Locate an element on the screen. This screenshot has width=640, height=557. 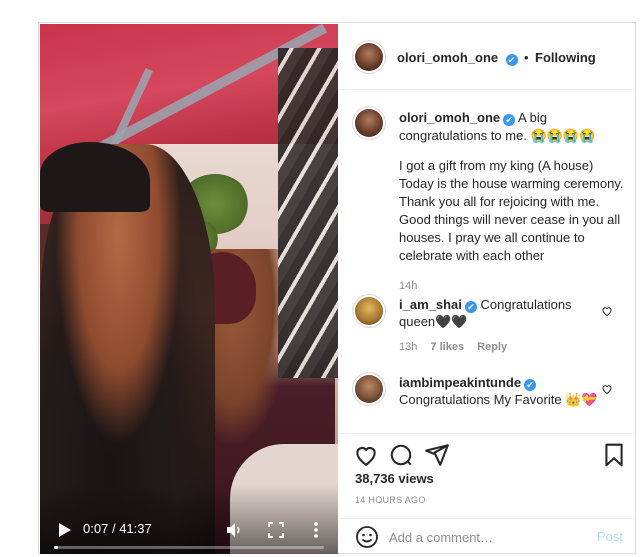
caption-username: olori_omoh_one is located at coordinates (449, 117).